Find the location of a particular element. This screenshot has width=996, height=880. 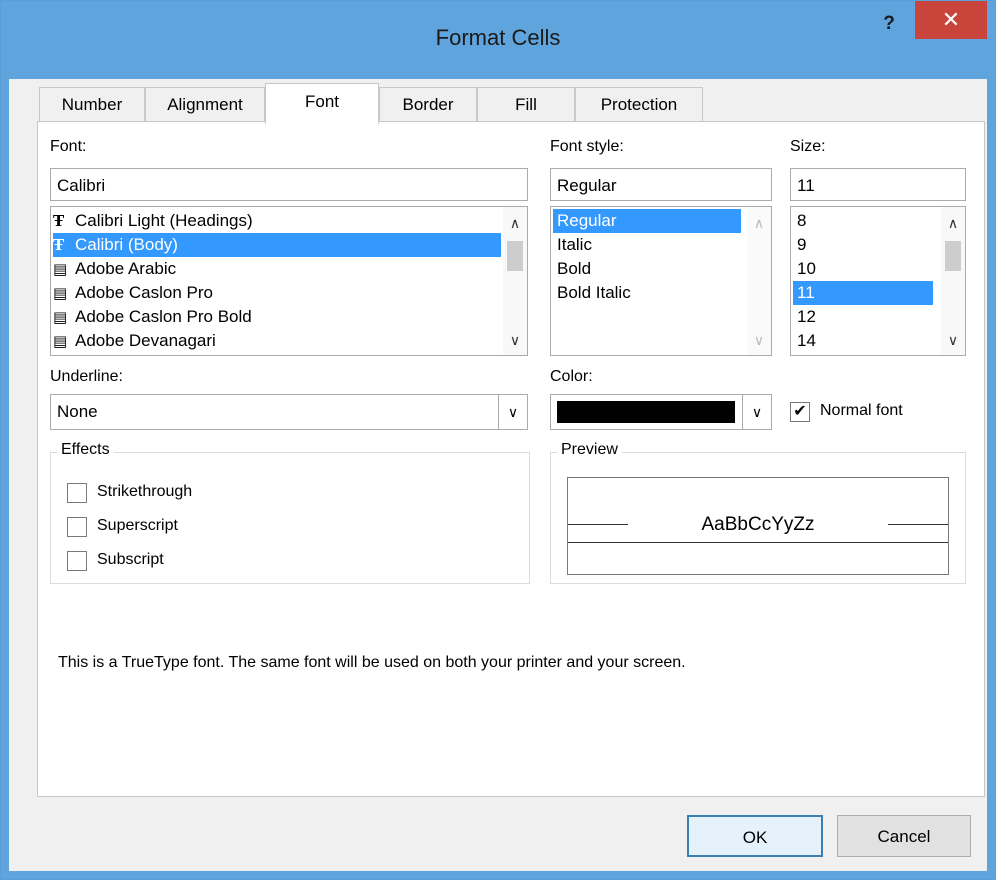

size-list: 8 9 10 11 12 14 ∧ ∨ is located at coordinates (878, 281).